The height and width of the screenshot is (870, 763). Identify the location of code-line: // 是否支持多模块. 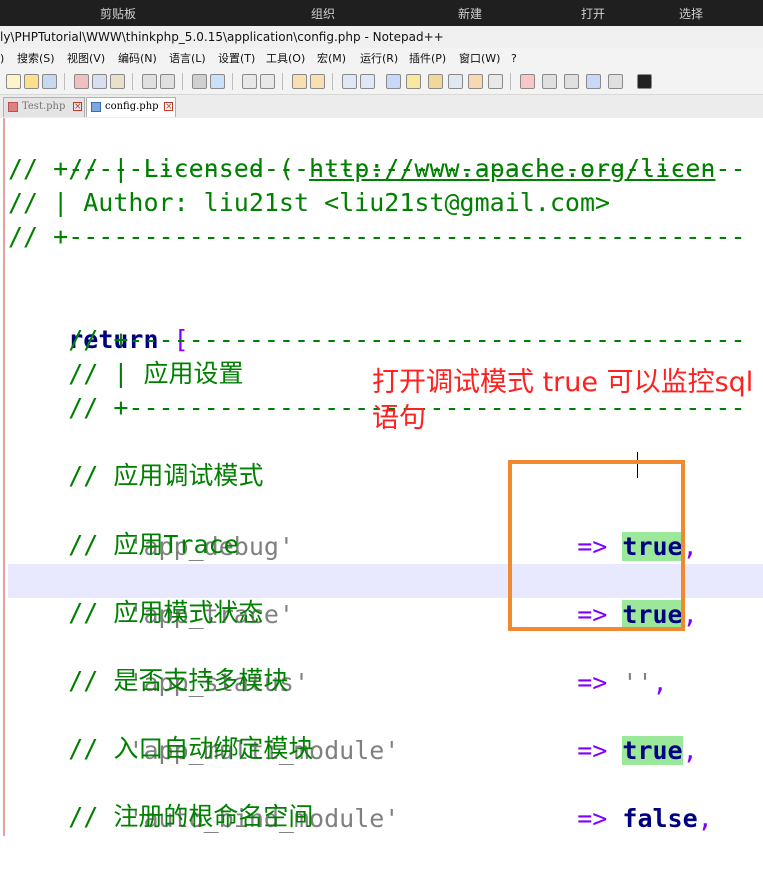
(148, 680).